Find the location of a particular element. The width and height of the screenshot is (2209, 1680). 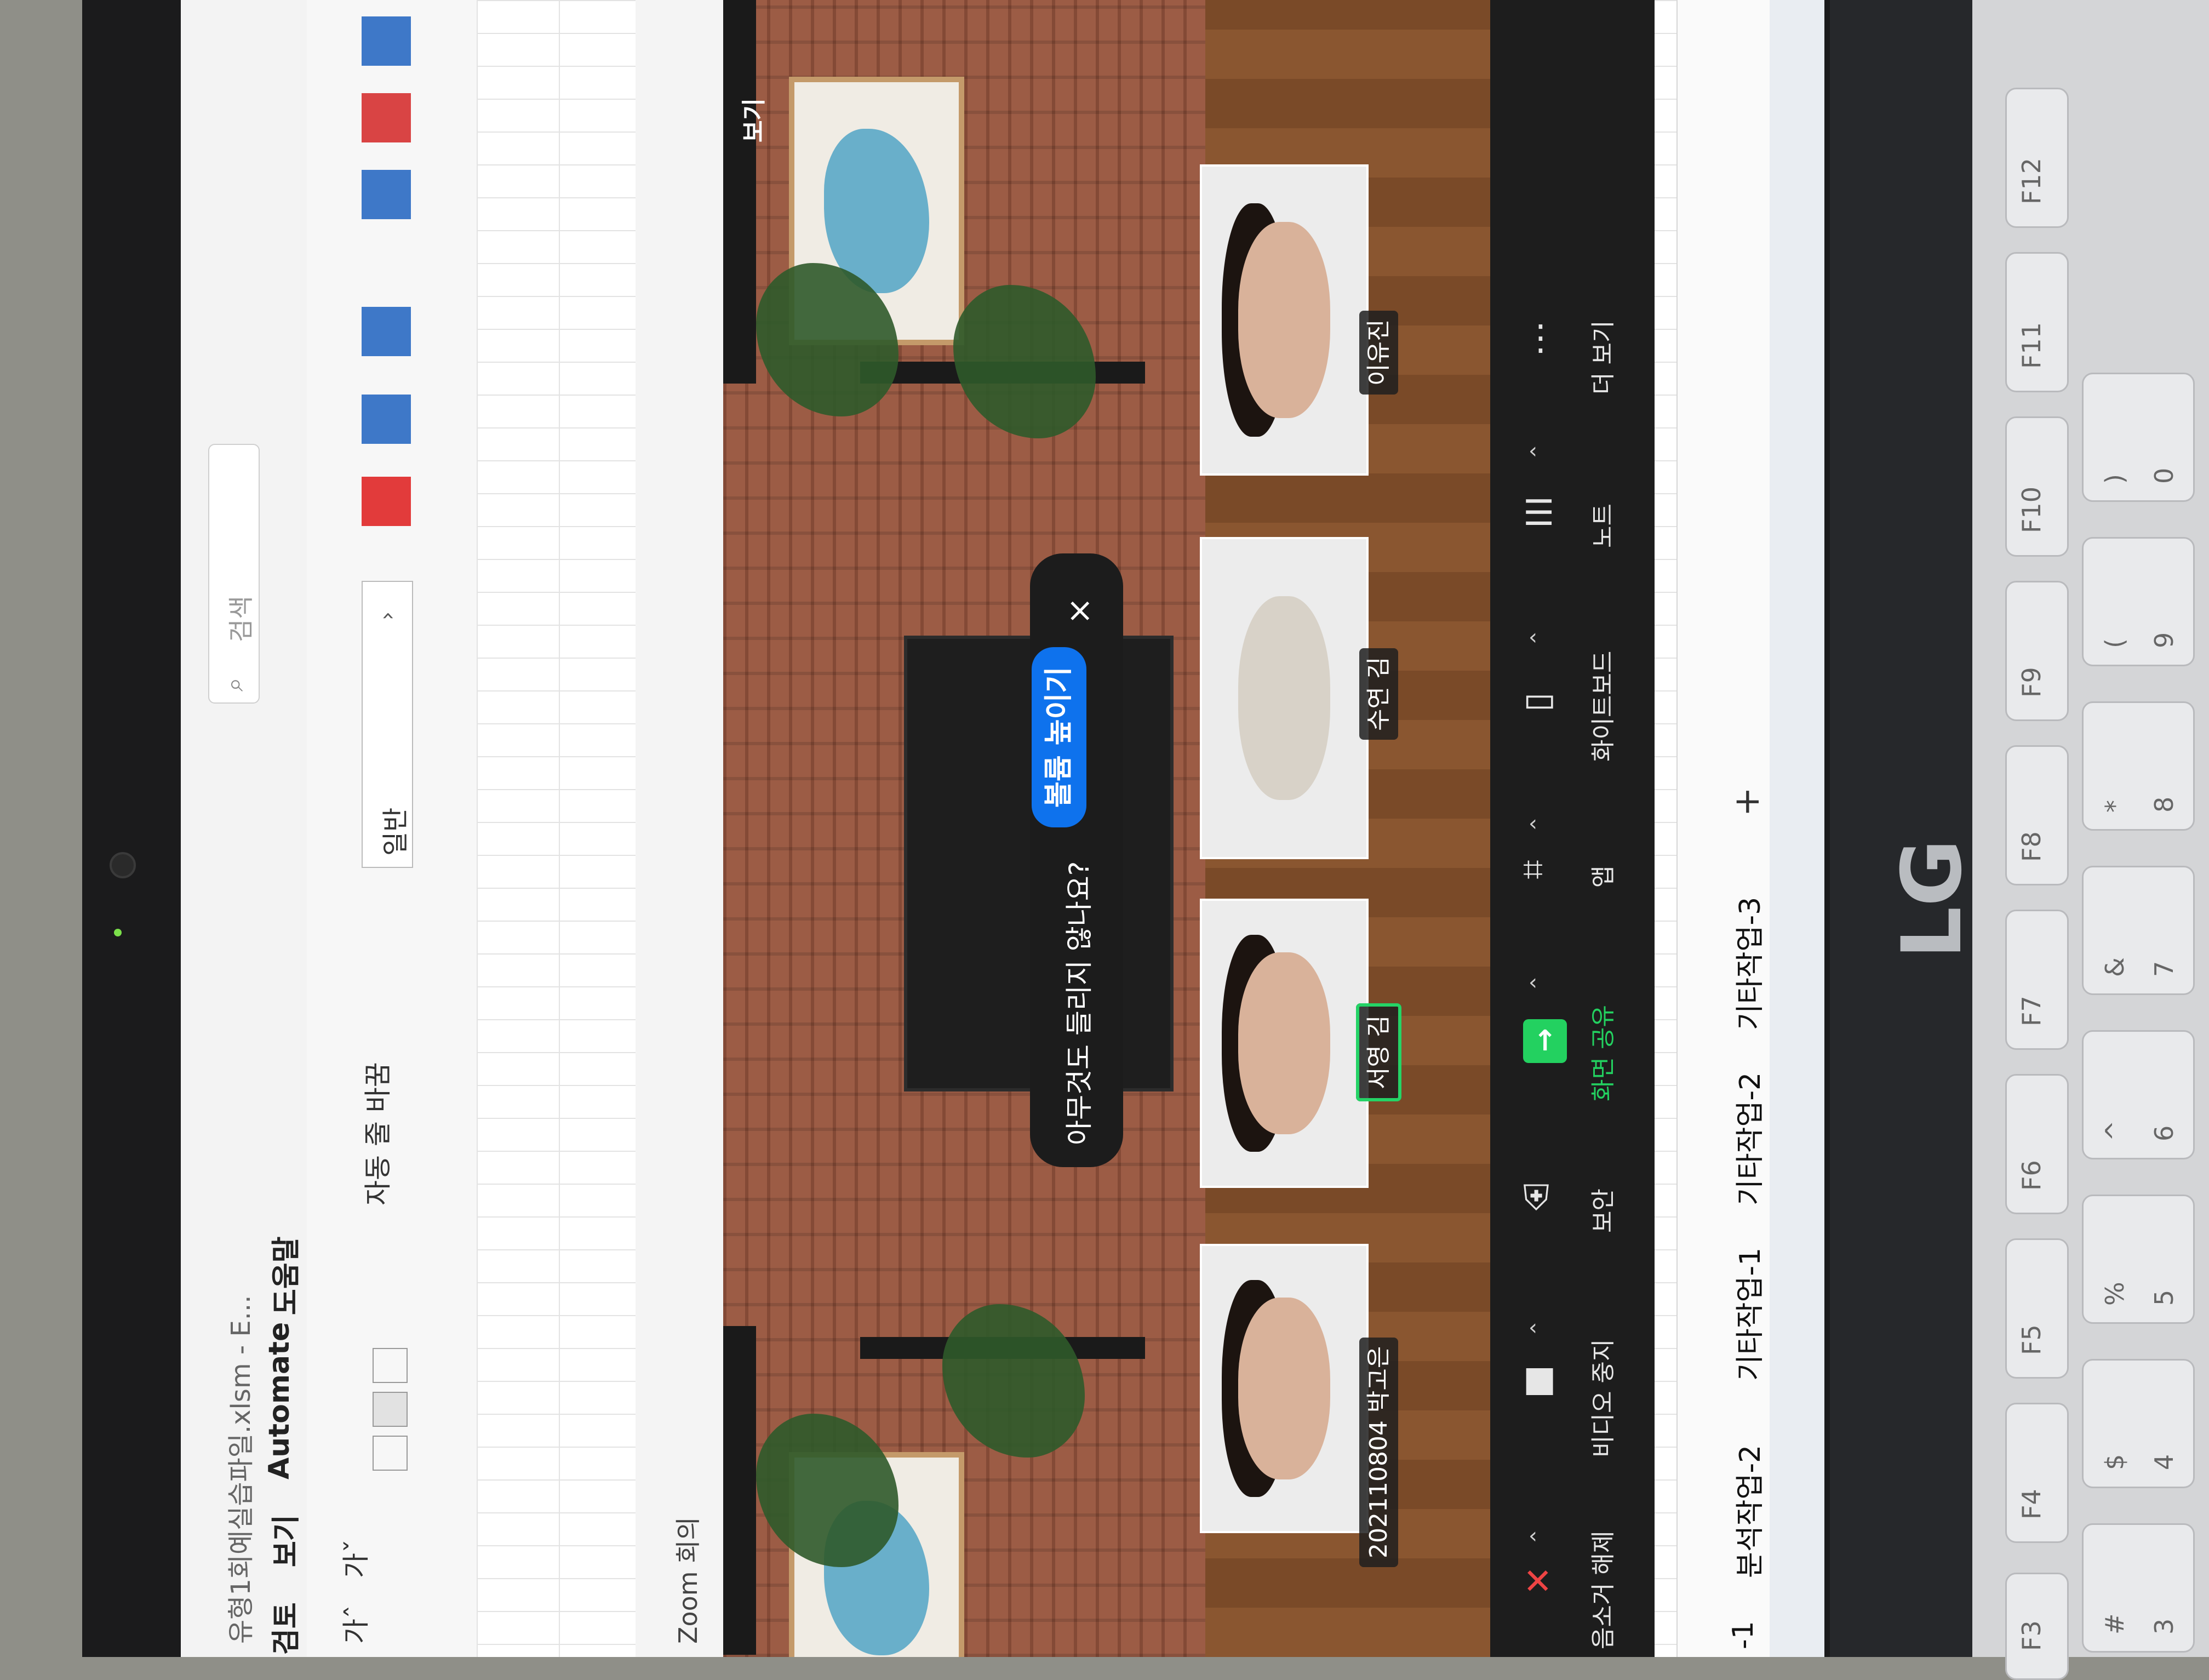

sheet-tab: 기타작업-2 is located at coordinates (1748, 1138).